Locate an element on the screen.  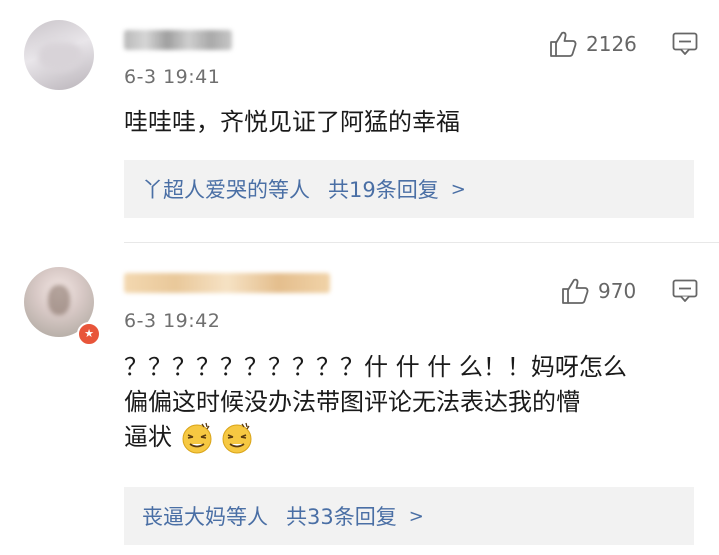
comment-text-line: ？？？？？？？？？？什 什 什 么！！妈呀怎么 is located at coordinates (375, 367).